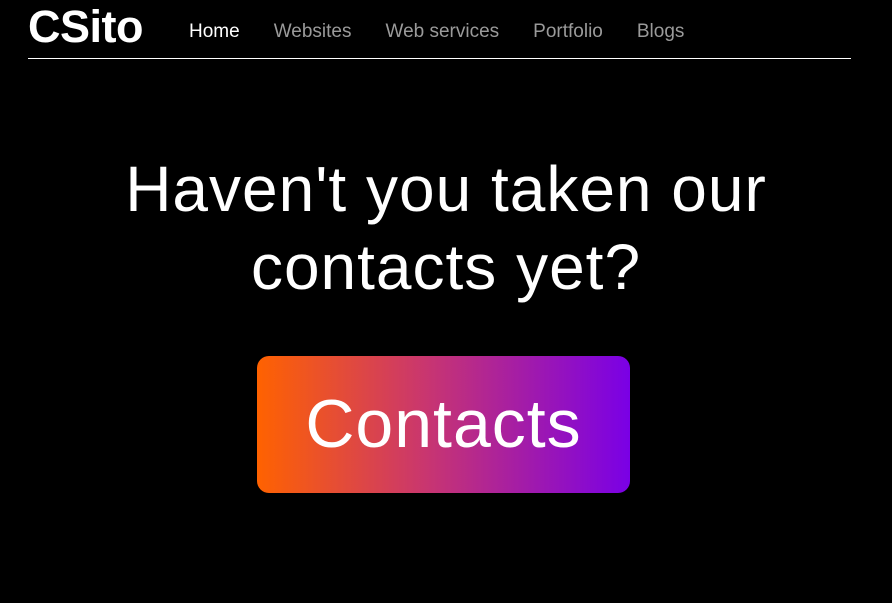 The width and height of the screenshot is (892, 603). What do you see at coordinates (214, 32) in the screenshot?
I see `nav-link-home: Home` at bounding box center [214, 32].